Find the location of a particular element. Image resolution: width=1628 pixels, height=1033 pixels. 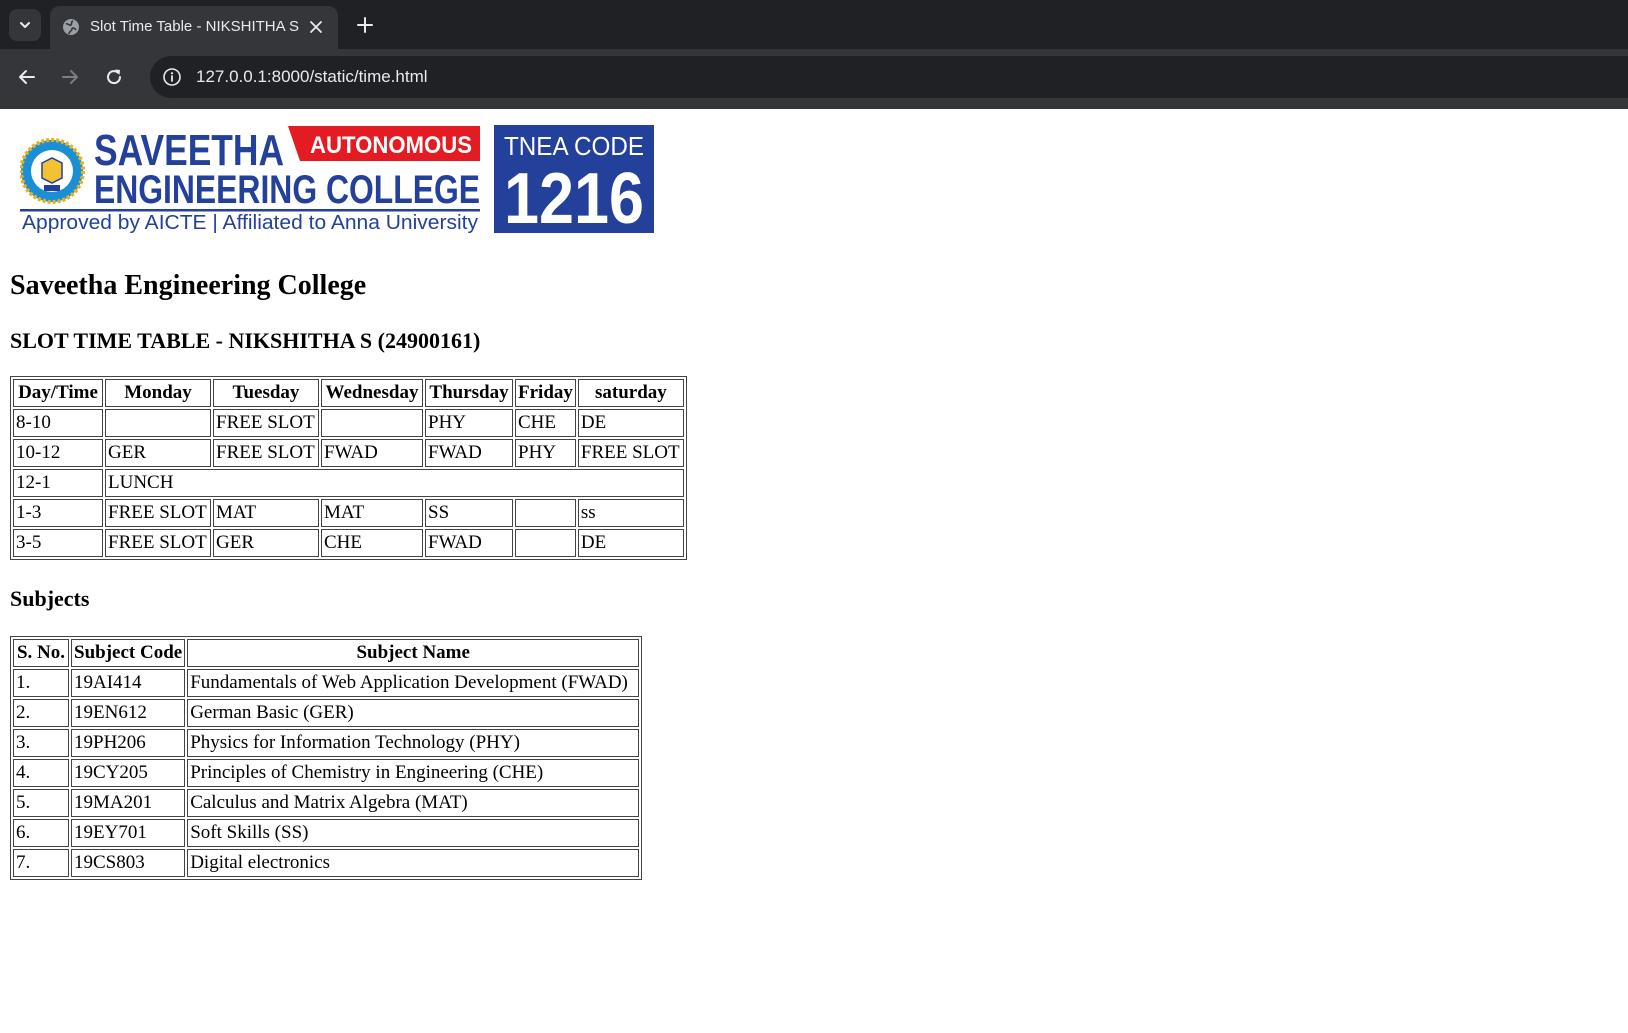

table-cell: SS is located at coordinates (469, 513).